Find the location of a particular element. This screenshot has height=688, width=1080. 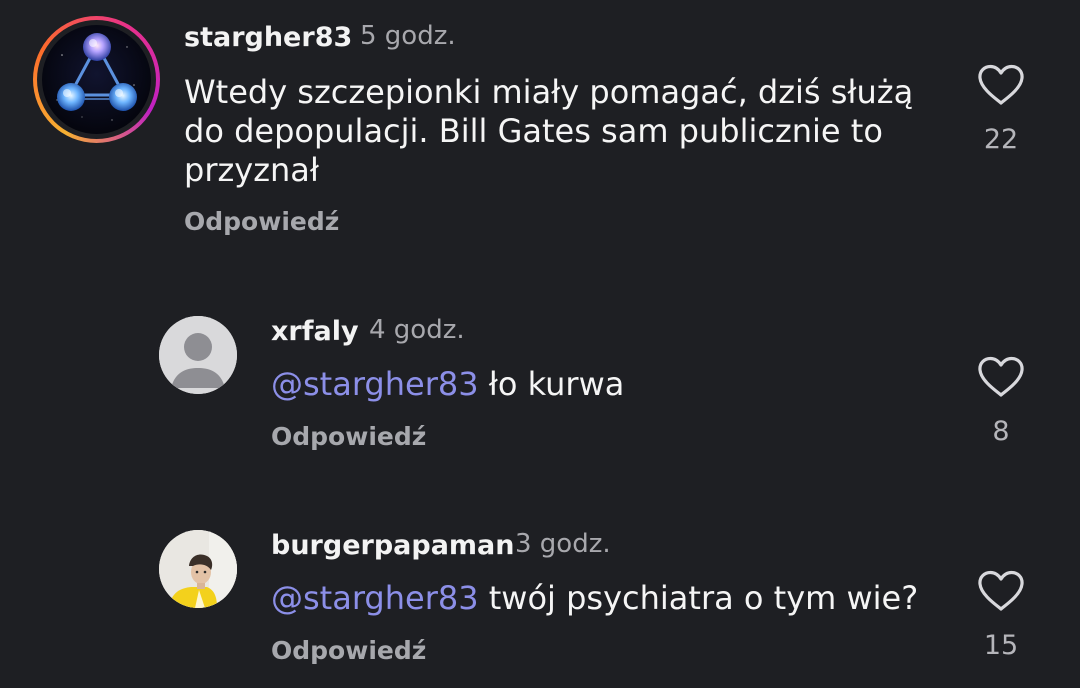

comment-body: twój psychiatra o tym wie? is located at coordinates (698, 598).